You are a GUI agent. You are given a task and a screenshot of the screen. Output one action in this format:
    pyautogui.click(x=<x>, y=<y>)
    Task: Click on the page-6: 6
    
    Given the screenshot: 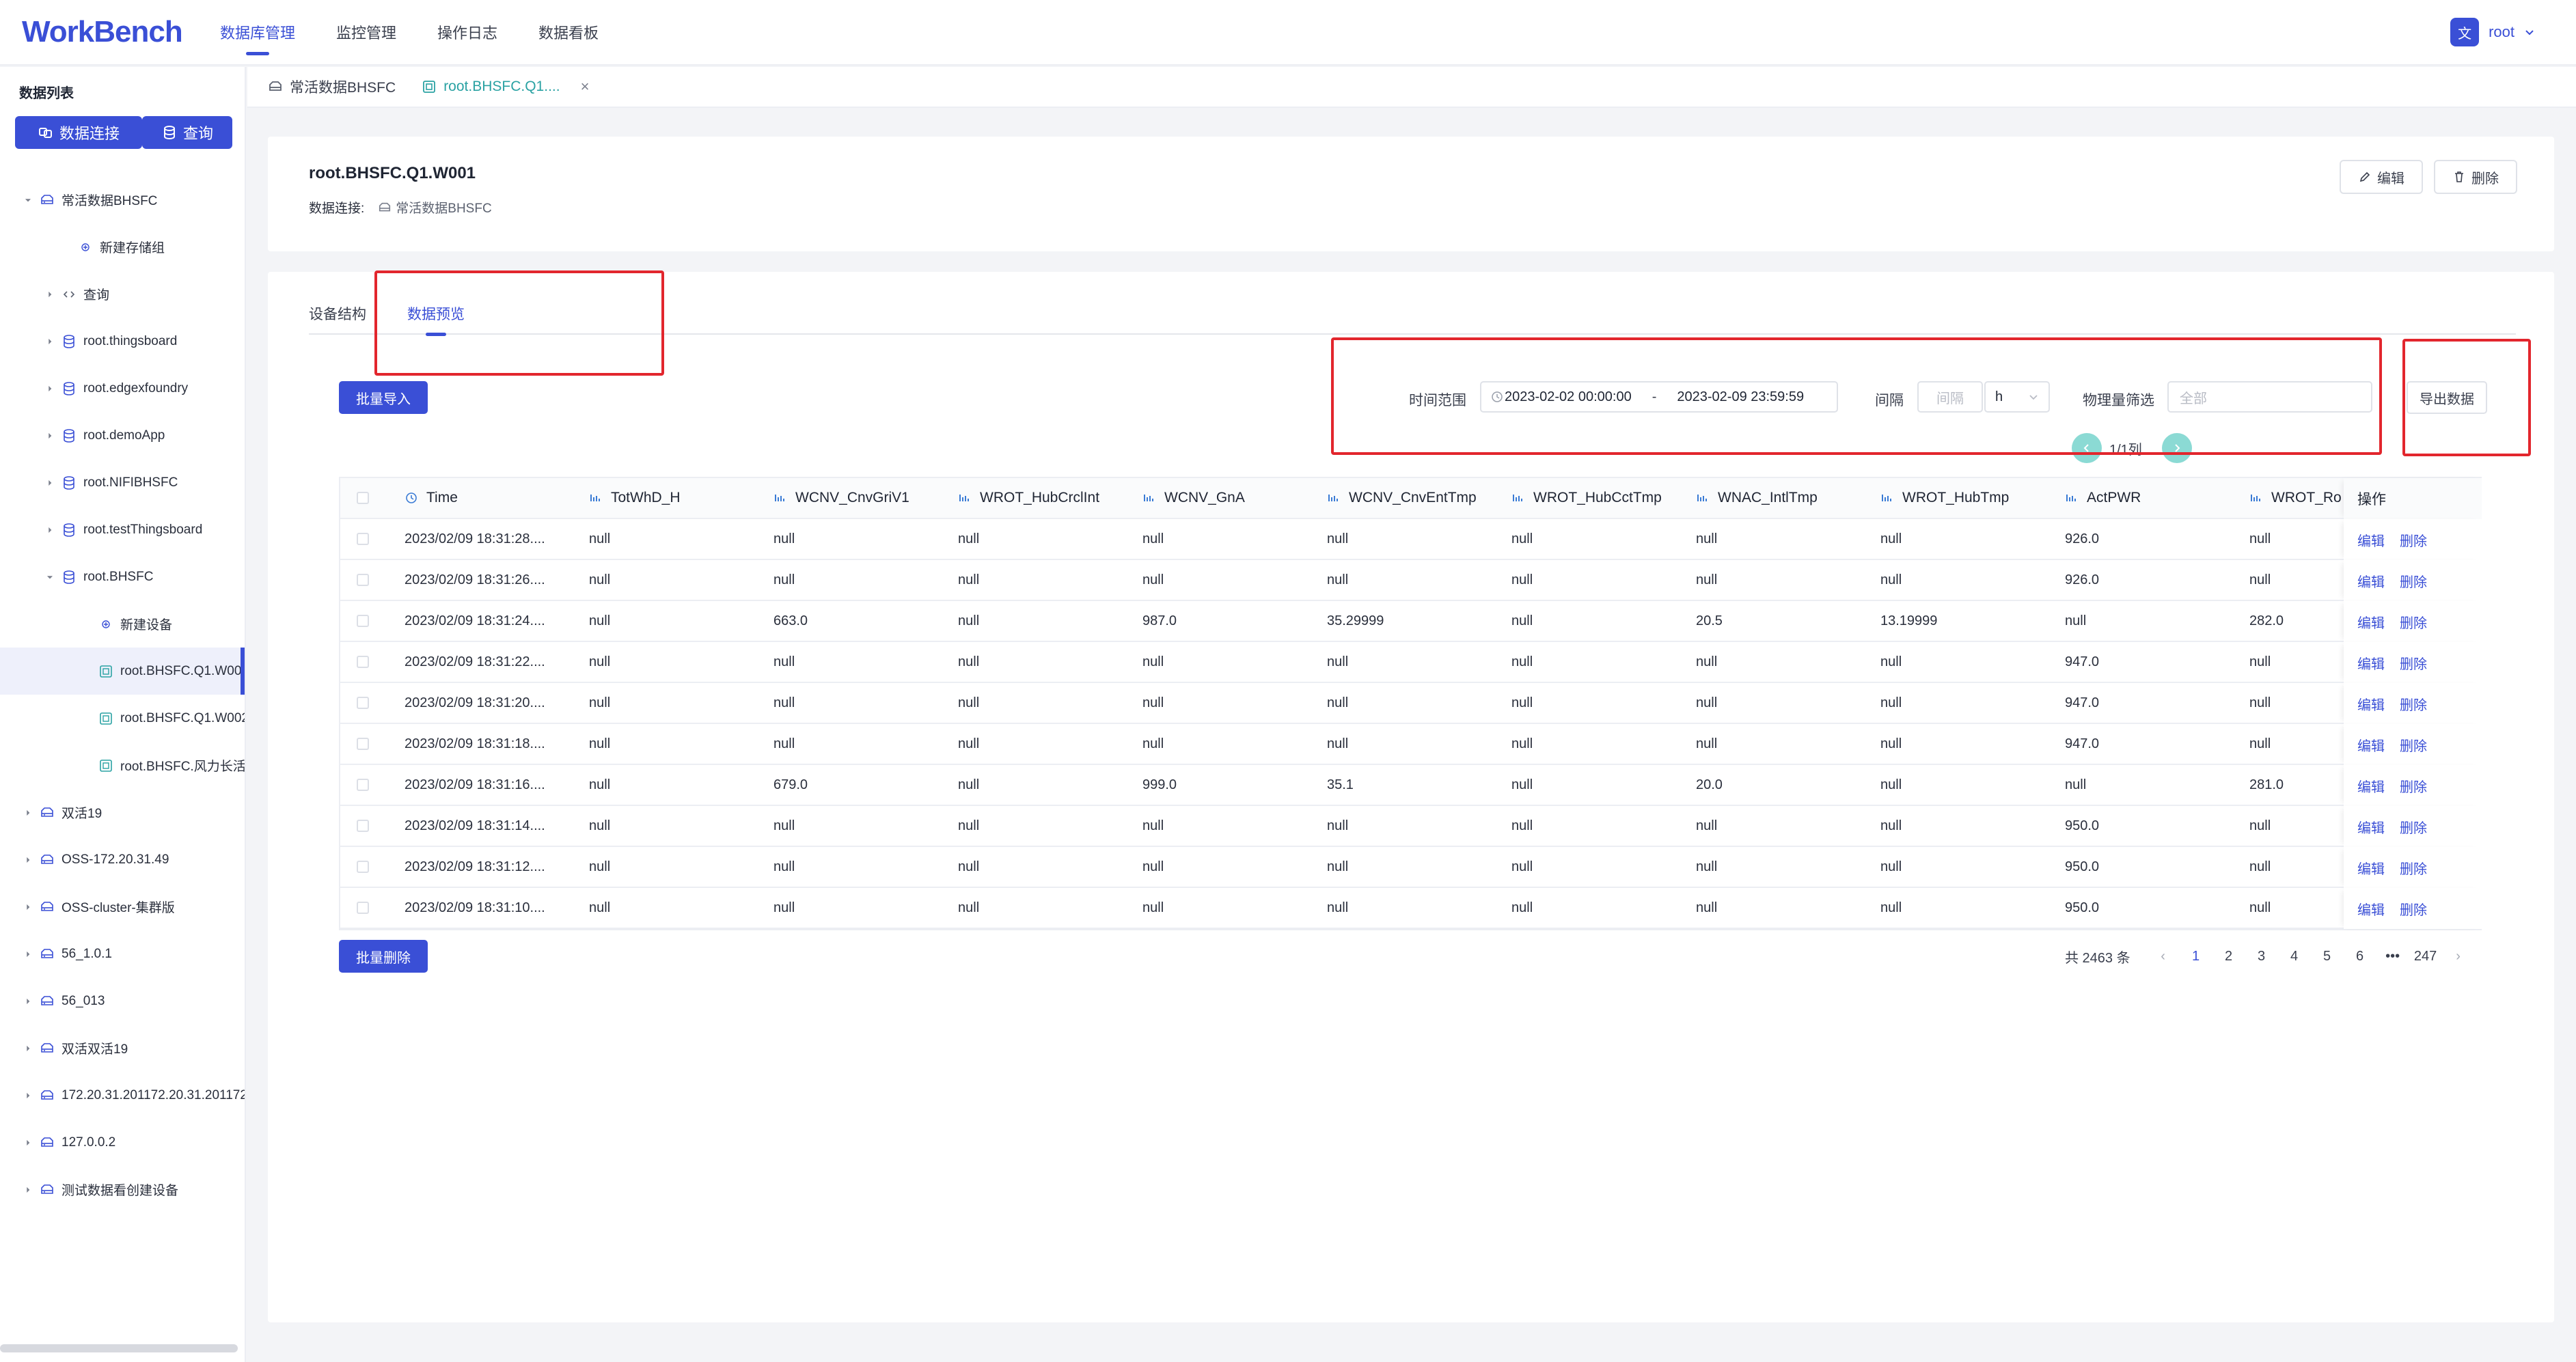 What is the action you would take?
    pyautogui.click(x=2360, y=956)
    